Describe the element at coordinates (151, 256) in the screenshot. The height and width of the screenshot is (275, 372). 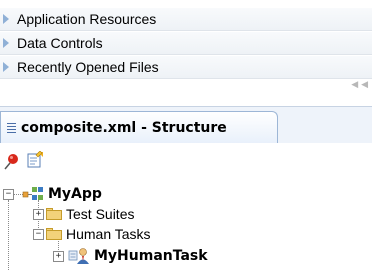
I see `tree-node-label: MyHumanTask` at that location.